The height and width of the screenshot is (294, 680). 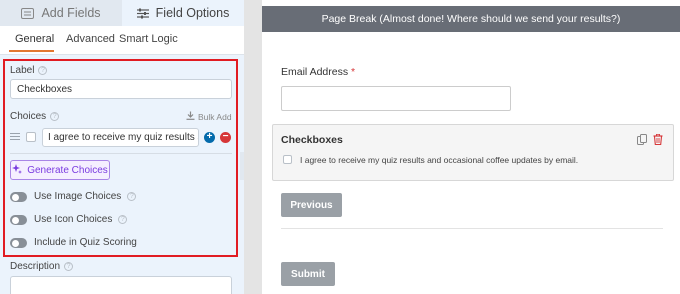 I want to click on email-label: Email Address *, so click(x=318, y=72).